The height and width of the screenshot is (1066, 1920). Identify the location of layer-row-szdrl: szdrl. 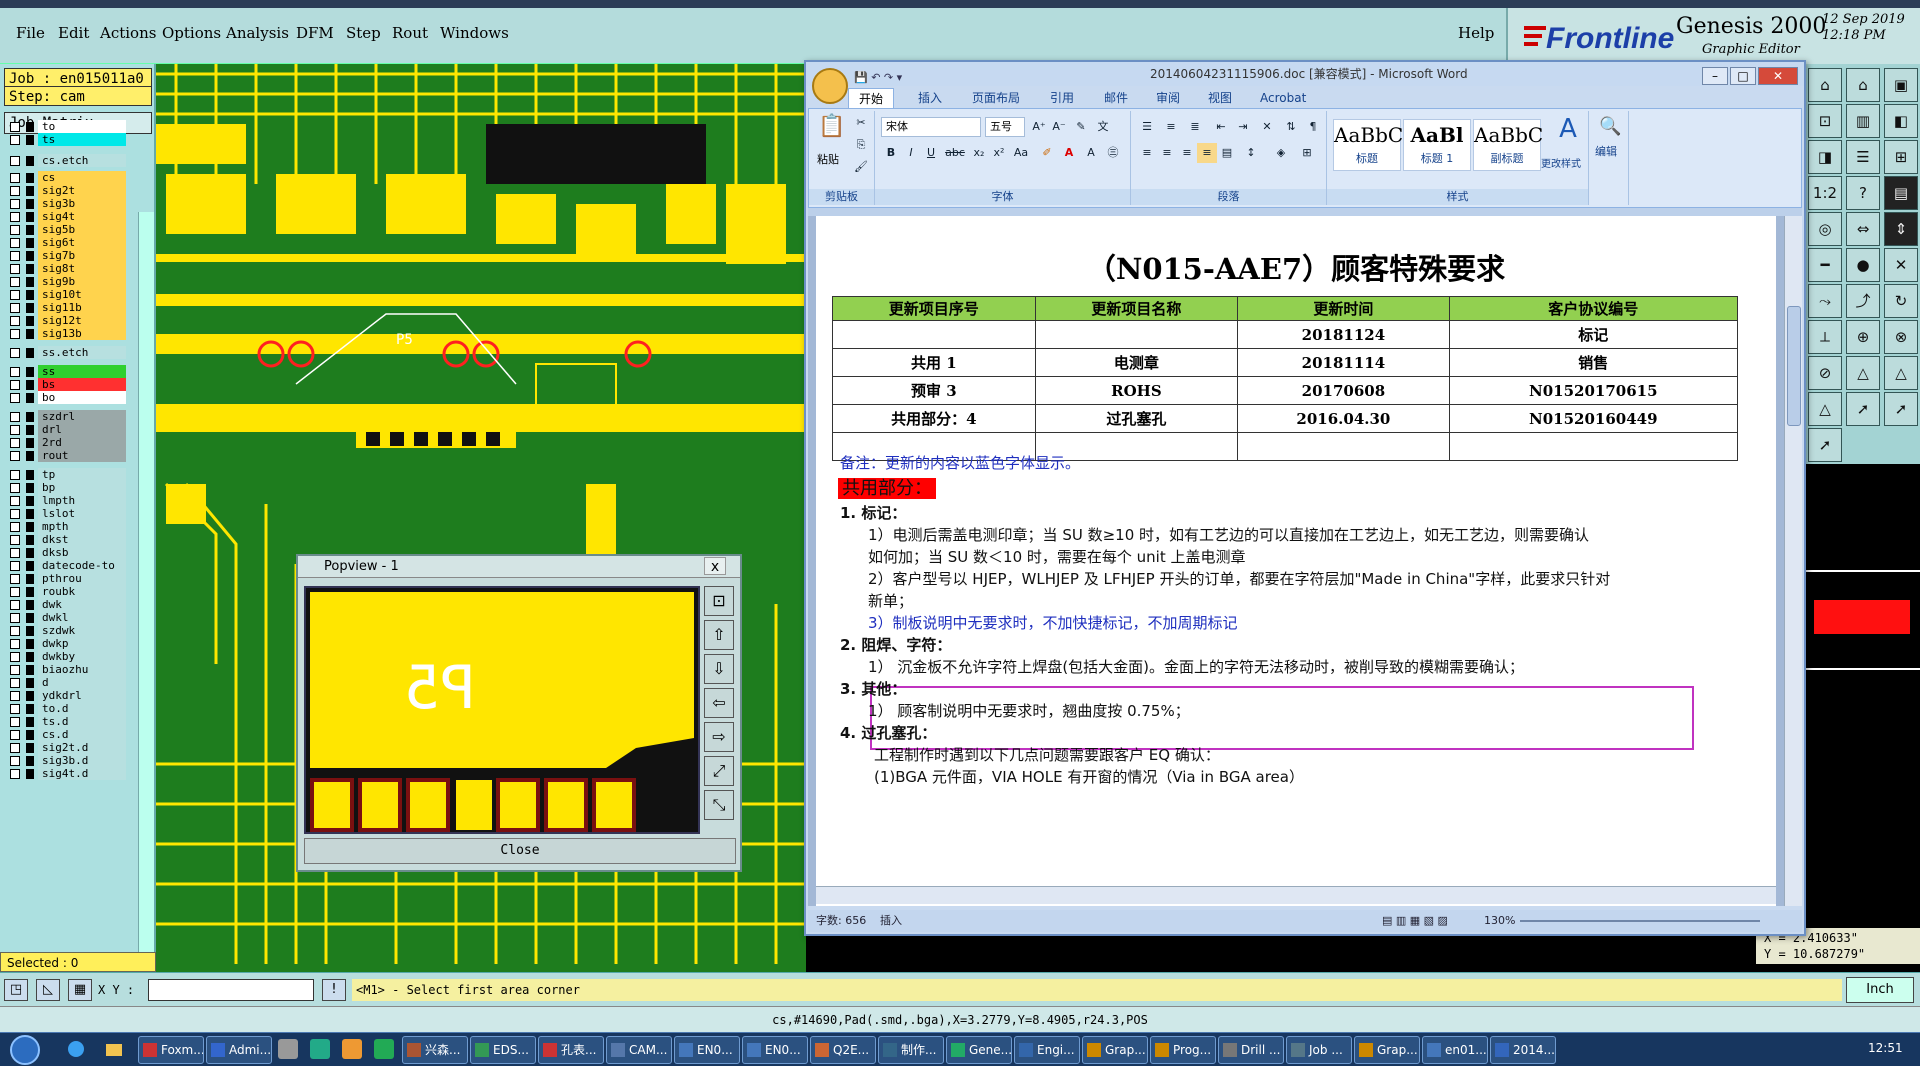
(66, 416).